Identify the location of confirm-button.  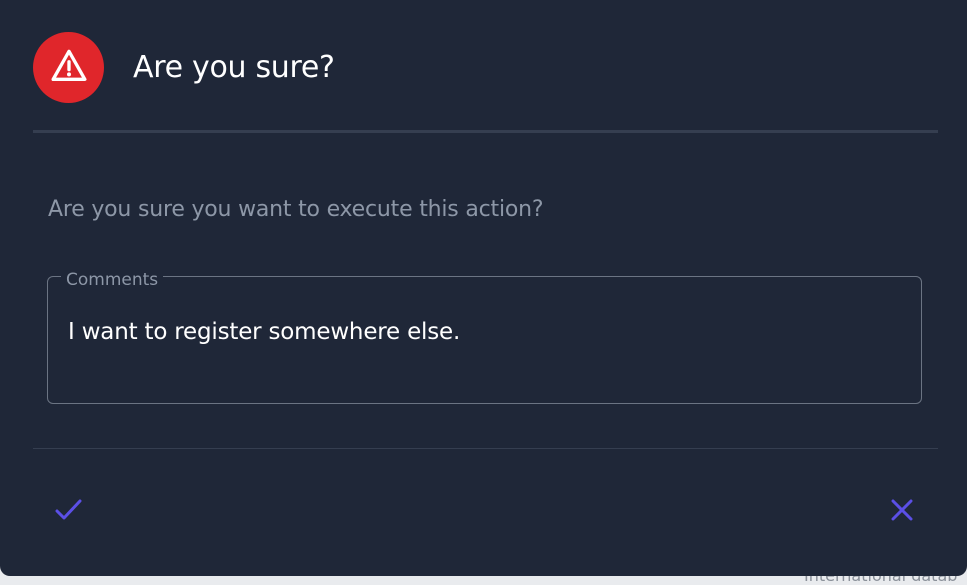
(68, 512).